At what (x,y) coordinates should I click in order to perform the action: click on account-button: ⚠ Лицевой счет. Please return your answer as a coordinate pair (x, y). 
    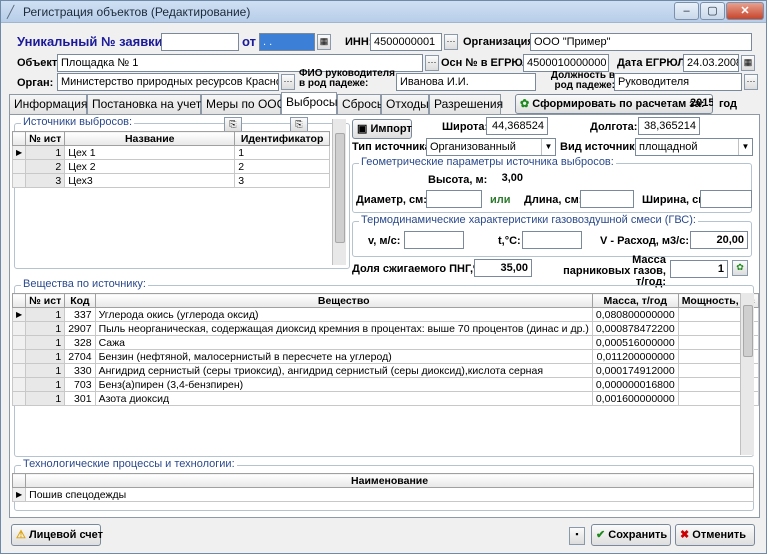
    Looking at the image, I should click on (57, 535).